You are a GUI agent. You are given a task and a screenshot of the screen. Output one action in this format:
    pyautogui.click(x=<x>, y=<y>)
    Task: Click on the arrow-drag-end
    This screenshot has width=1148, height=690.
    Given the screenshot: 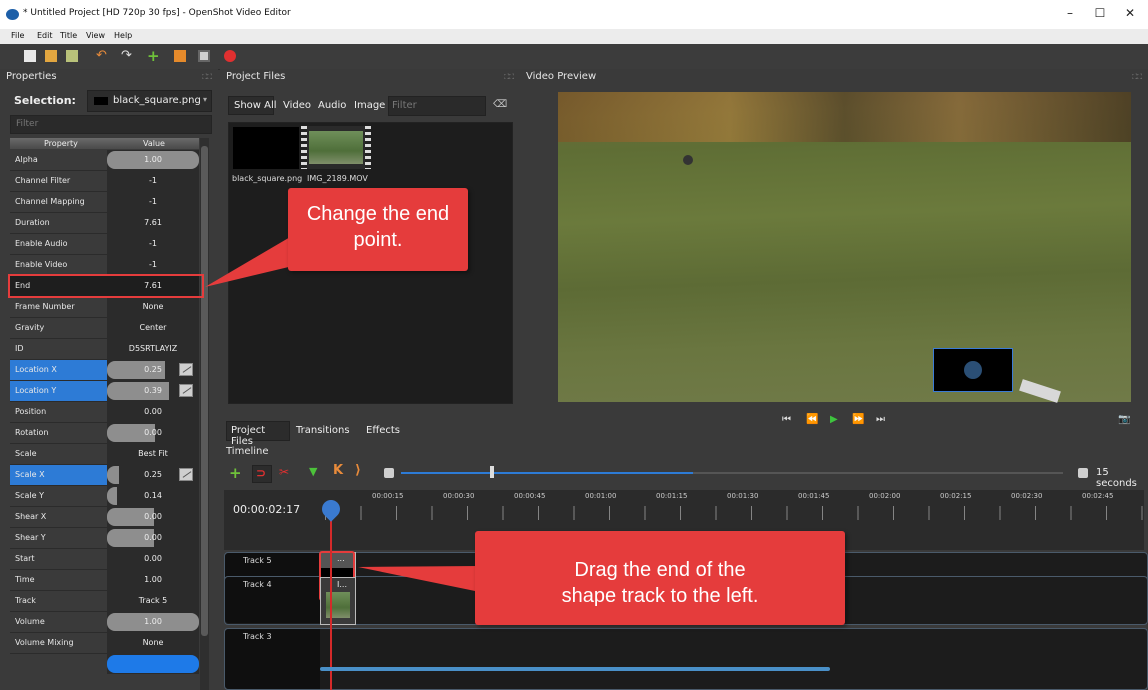 What is the action you would take?
    pyautogui.click(x=419, y=579)
    